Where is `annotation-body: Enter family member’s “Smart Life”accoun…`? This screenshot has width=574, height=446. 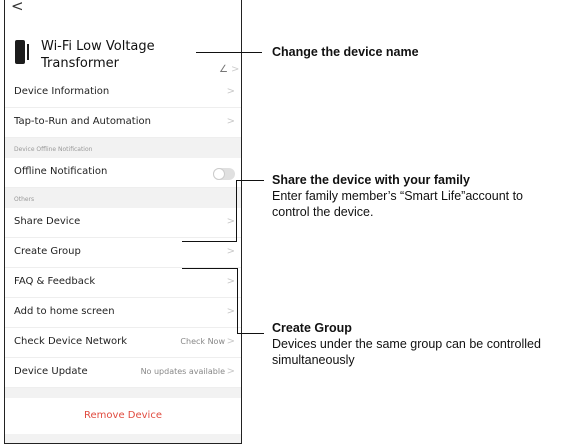 annotation-body: Enter family member’s “Smart Life”accoun… is located at coordinates (398, 204).